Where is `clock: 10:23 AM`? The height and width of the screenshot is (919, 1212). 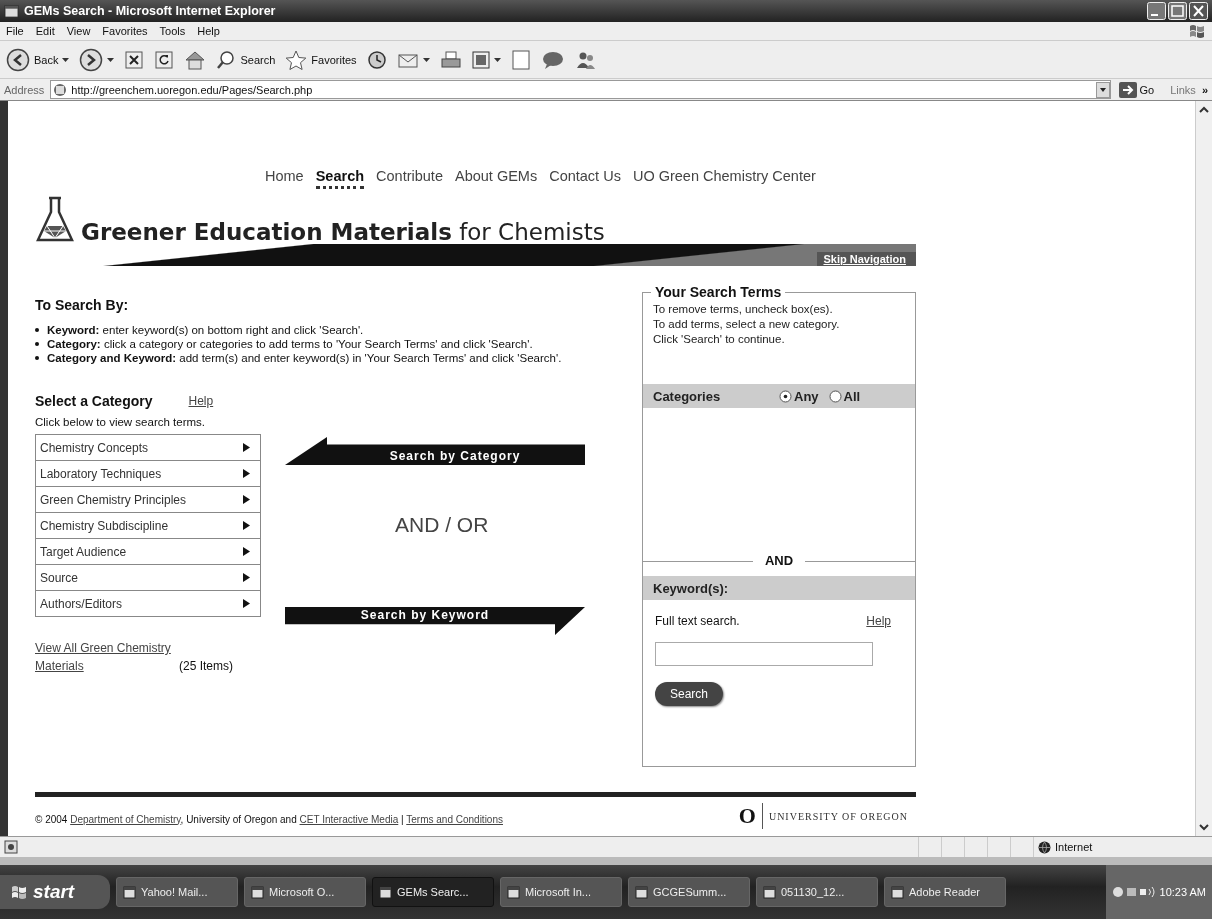 clock: 10:23 AM is located at coordinates (1182, 892).